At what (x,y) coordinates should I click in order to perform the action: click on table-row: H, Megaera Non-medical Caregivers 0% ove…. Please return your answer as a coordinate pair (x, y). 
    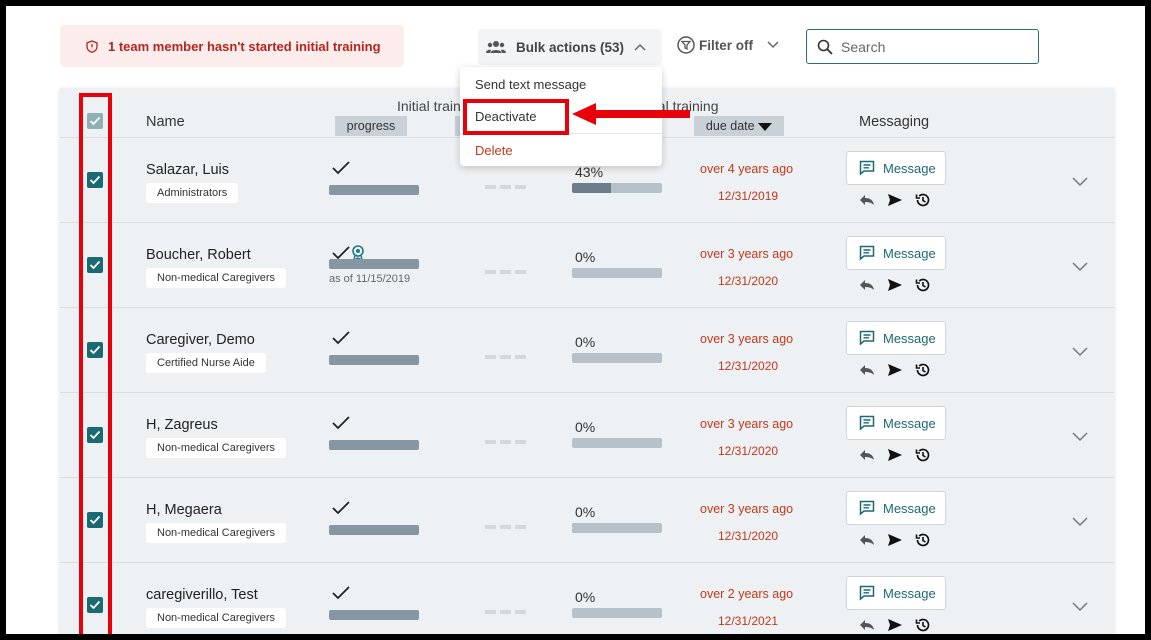
    Looking at the image, I should click on (587, 520).